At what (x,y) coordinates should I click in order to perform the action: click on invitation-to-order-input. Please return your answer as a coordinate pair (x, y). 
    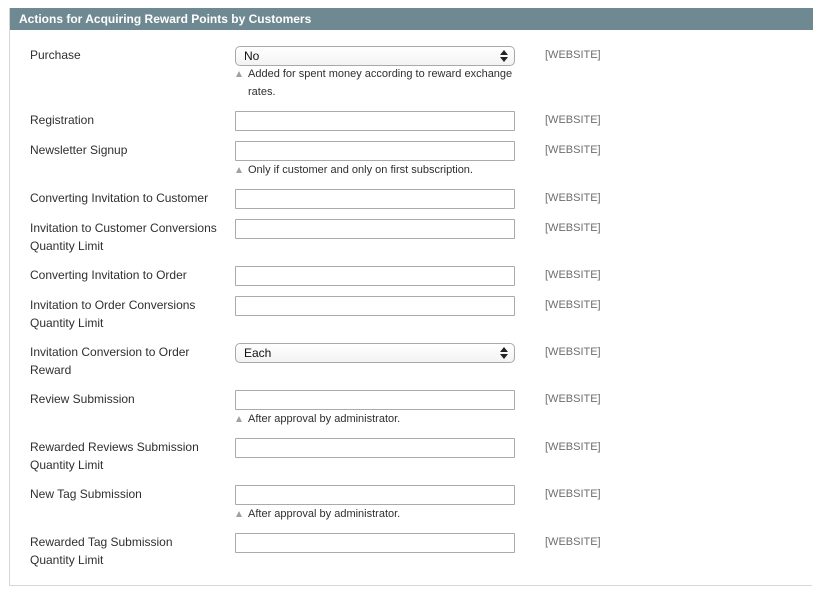
    Looking at the image, I should click on (375, 276).